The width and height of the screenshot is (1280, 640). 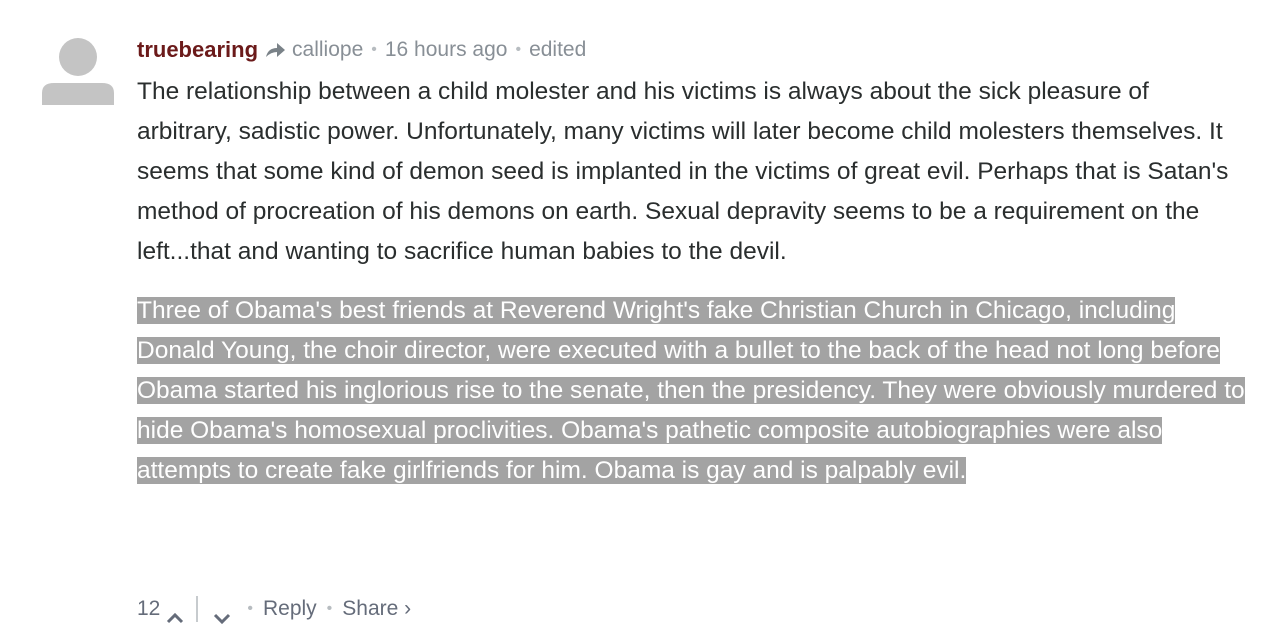 I want to click on author-link: truebearing, so click(x=197, y=50).